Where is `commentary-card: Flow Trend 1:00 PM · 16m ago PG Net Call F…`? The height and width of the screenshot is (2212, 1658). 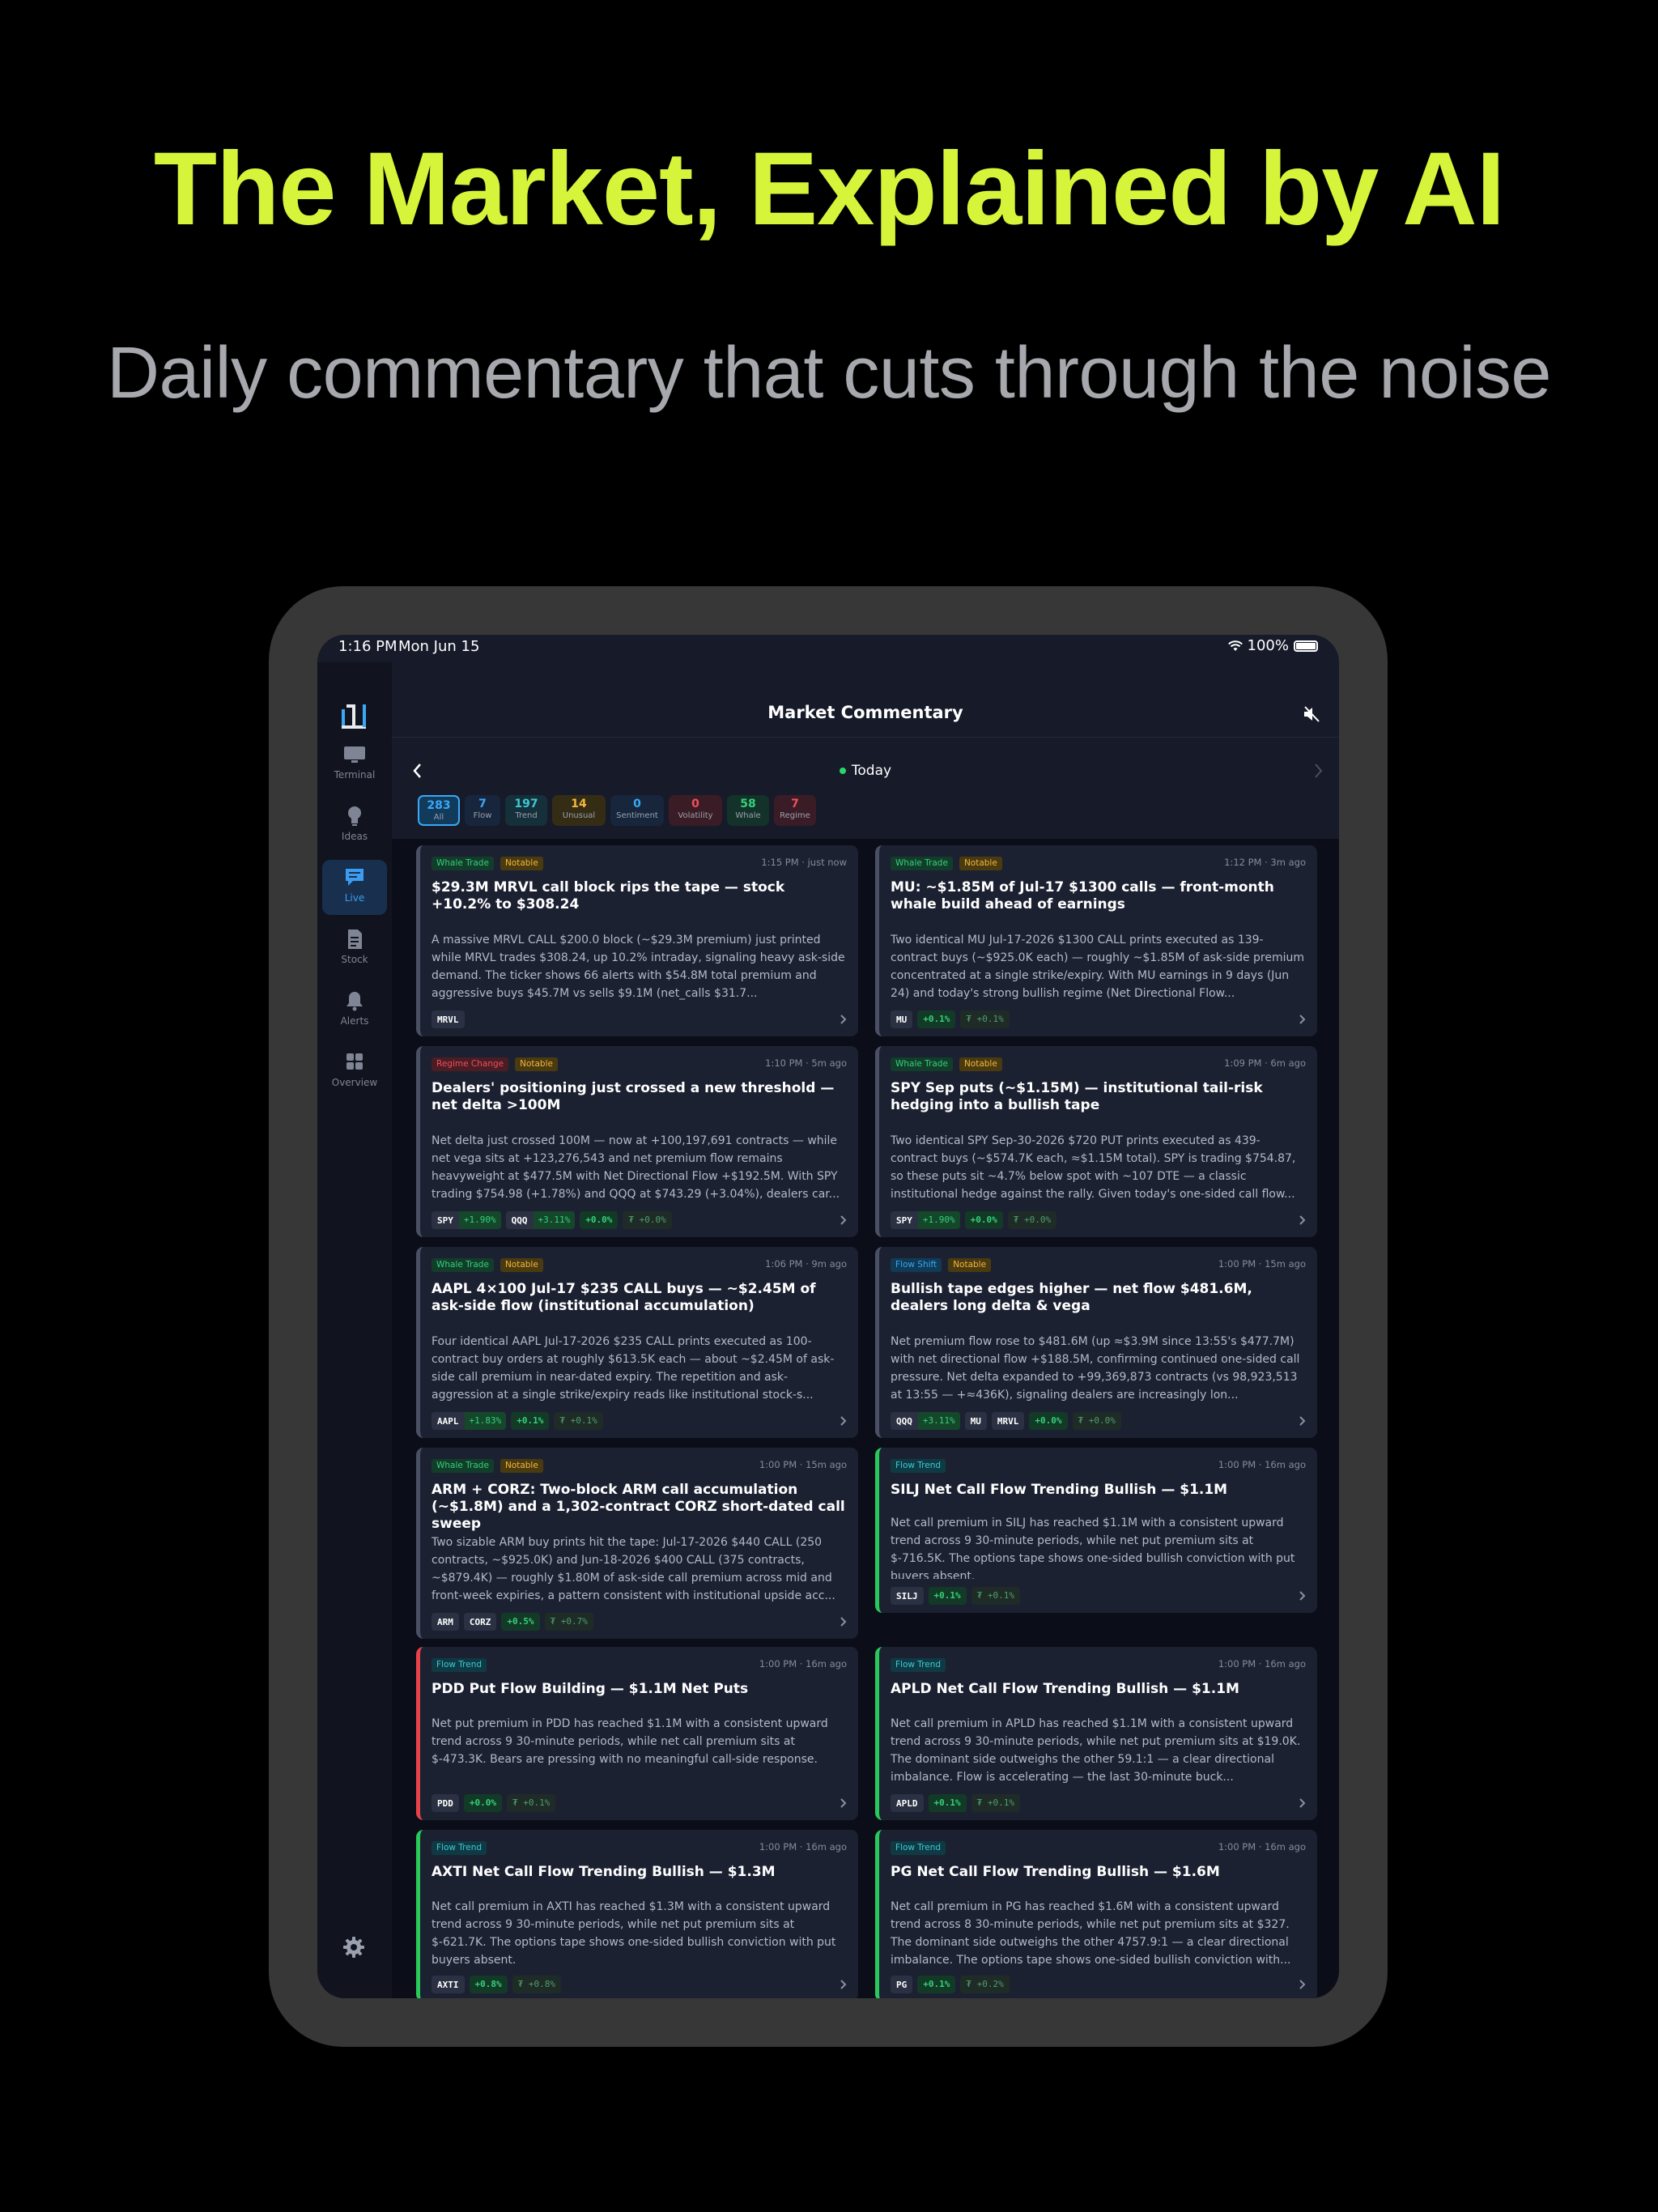 commentary-card: Flow Trend 1:00 PM · 16m ago PG Net Call F… is located at coordinates (1096, 1914).